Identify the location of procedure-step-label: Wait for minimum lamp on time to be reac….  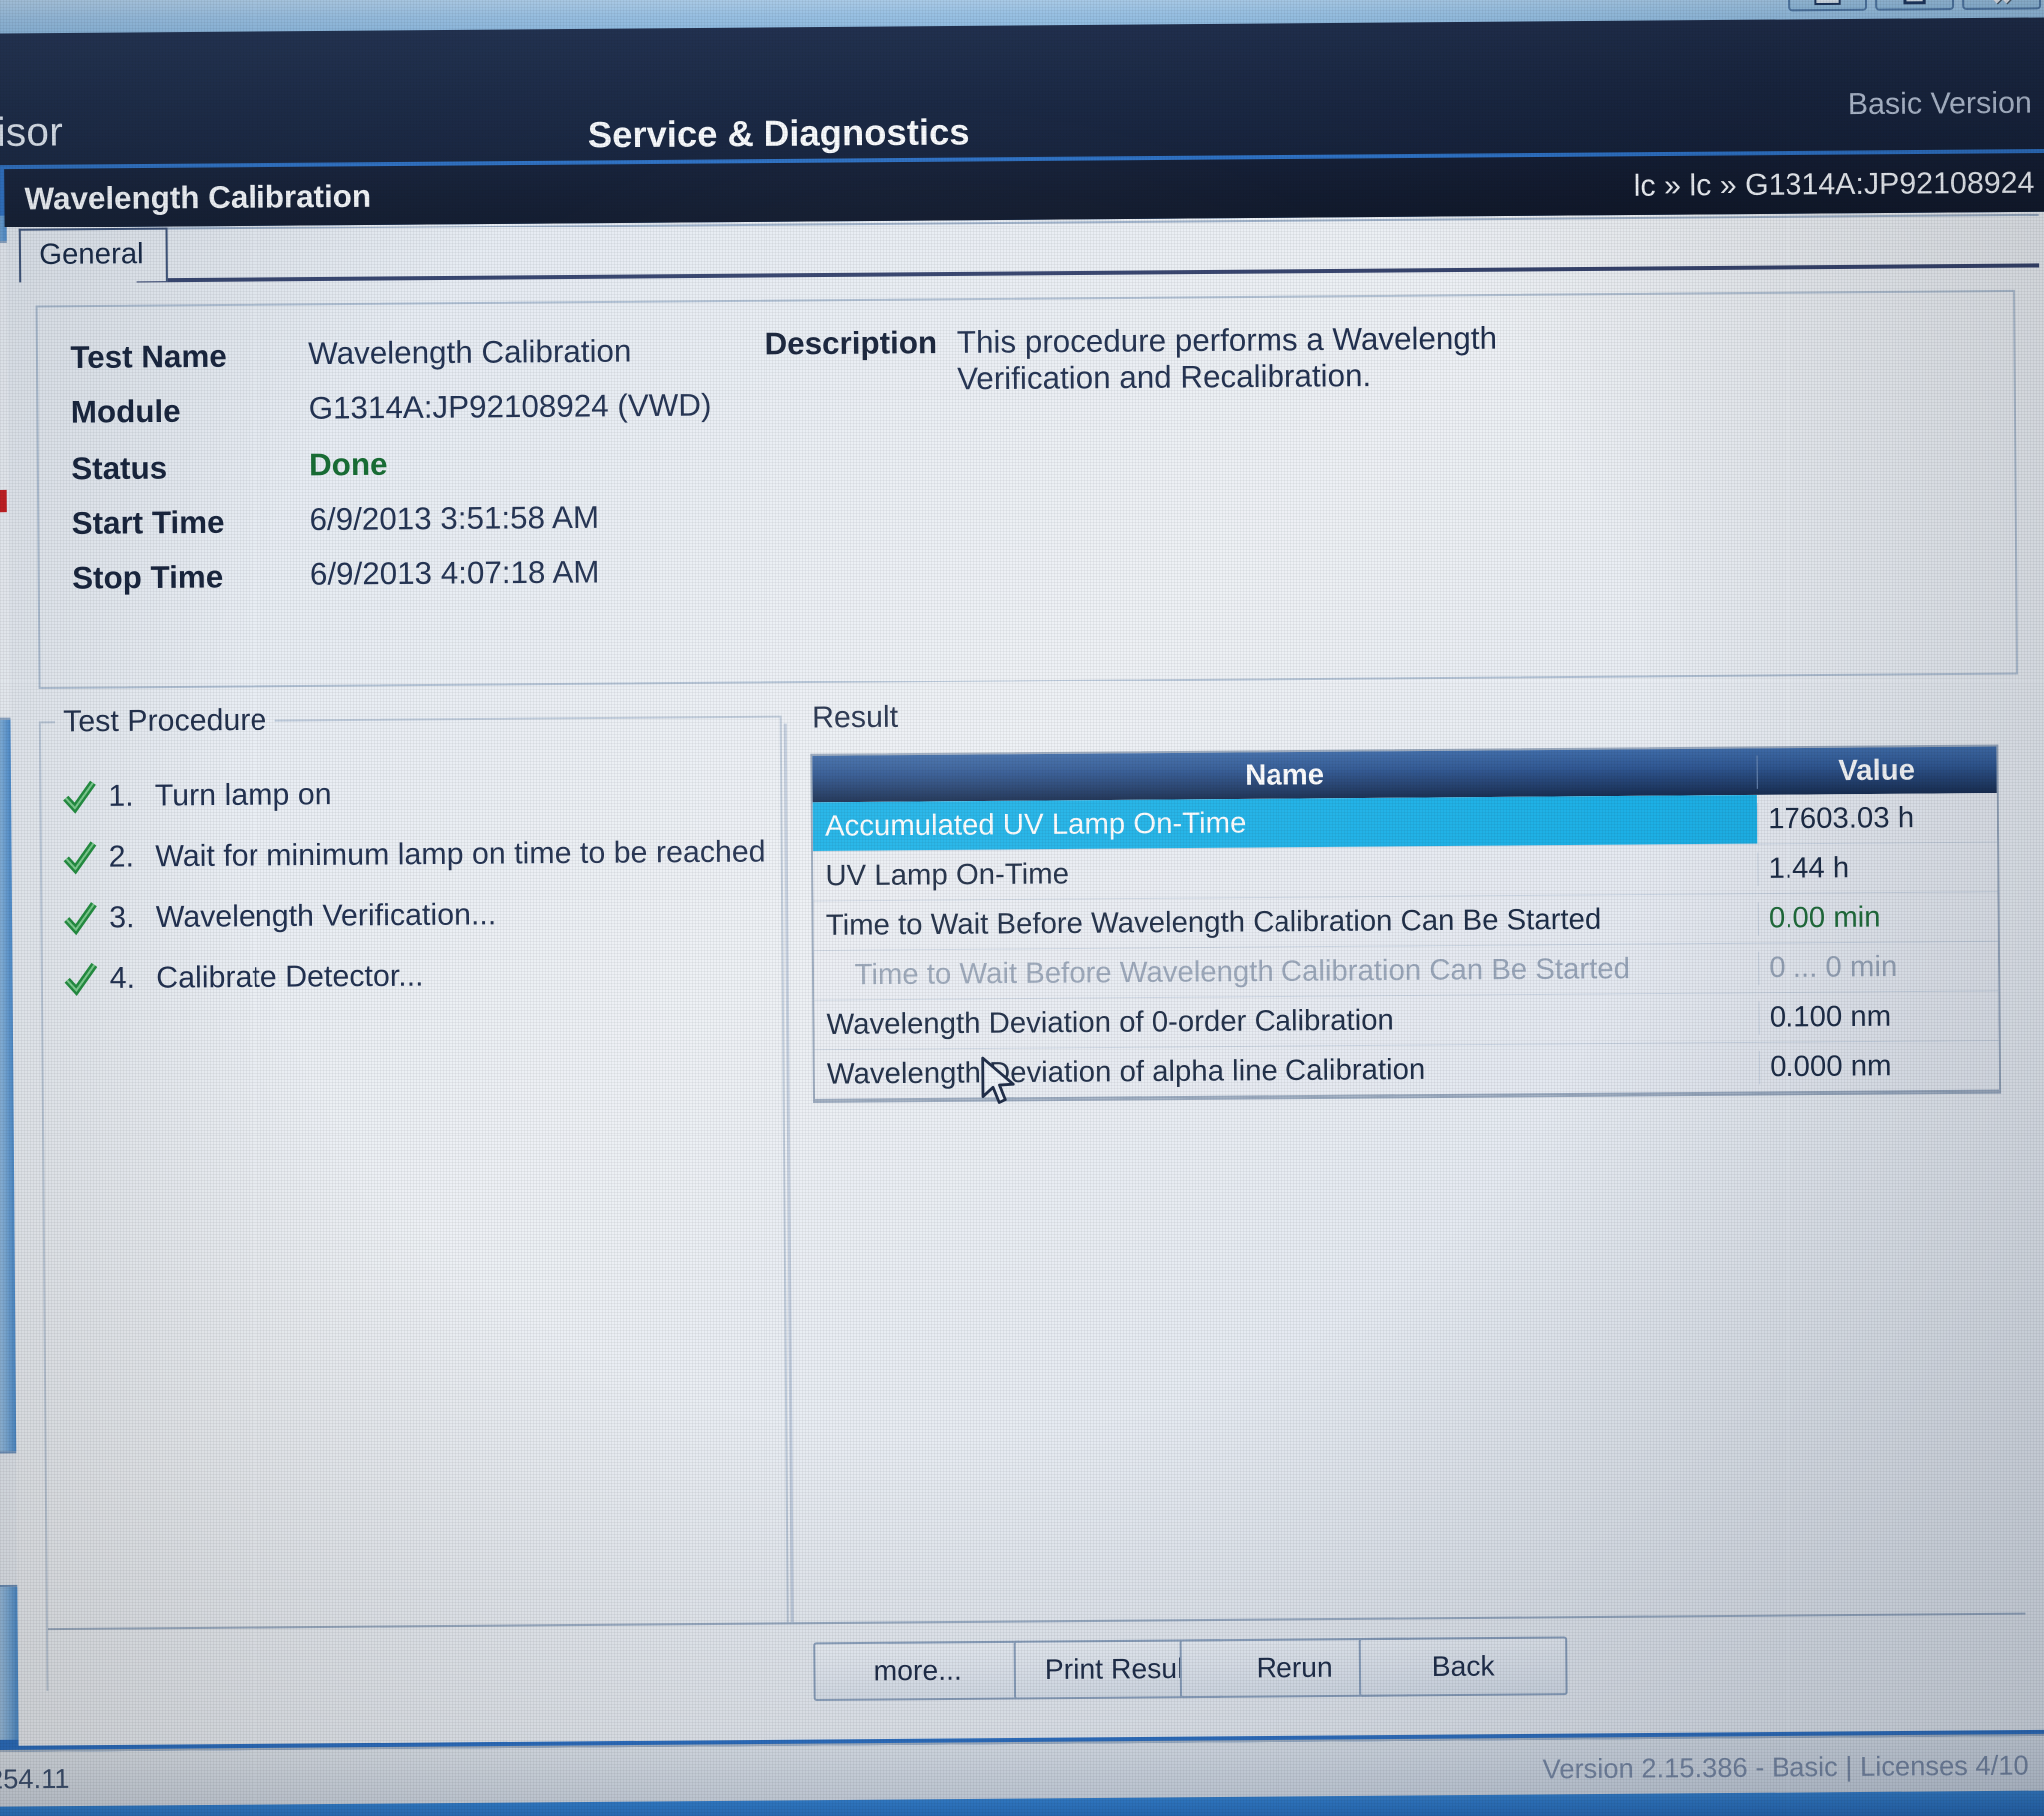
(460, 854).